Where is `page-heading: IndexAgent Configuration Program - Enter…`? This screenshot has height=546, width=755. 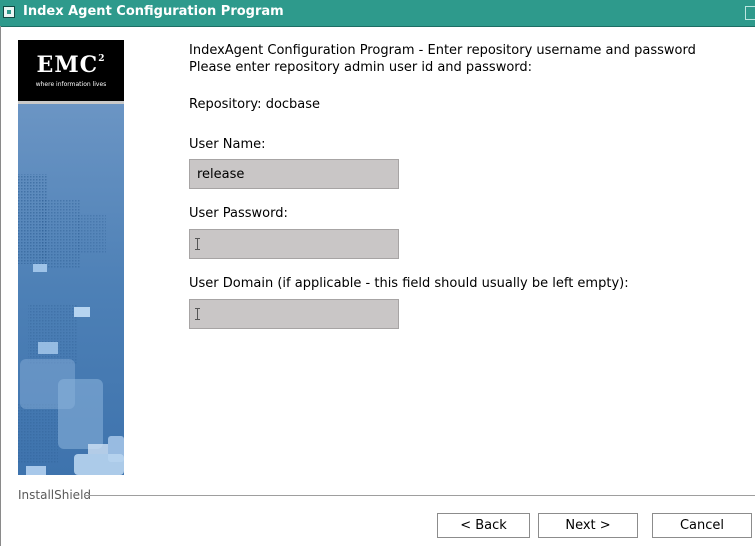 page-heading: IndexAgent Configuration Program - Enter… is located at coordinates (442, 50).